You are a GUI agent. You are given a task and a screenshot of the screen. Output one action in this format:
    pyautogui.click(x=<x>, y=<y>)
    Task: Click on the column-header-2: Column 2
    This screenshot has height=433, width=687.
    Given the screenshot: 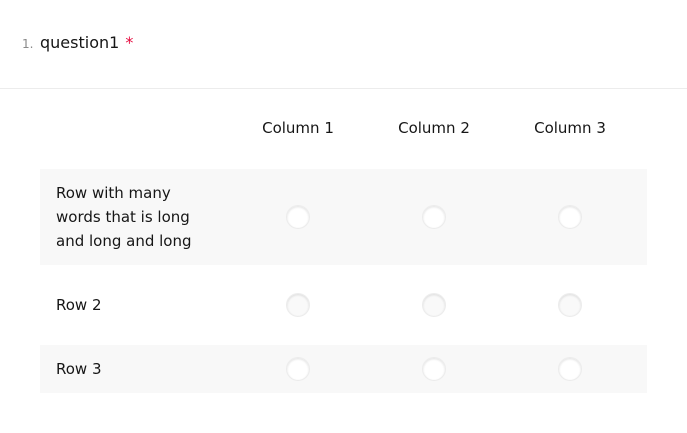 What is the action you would take?
    pyautogui.click(x=434, y=128)
    